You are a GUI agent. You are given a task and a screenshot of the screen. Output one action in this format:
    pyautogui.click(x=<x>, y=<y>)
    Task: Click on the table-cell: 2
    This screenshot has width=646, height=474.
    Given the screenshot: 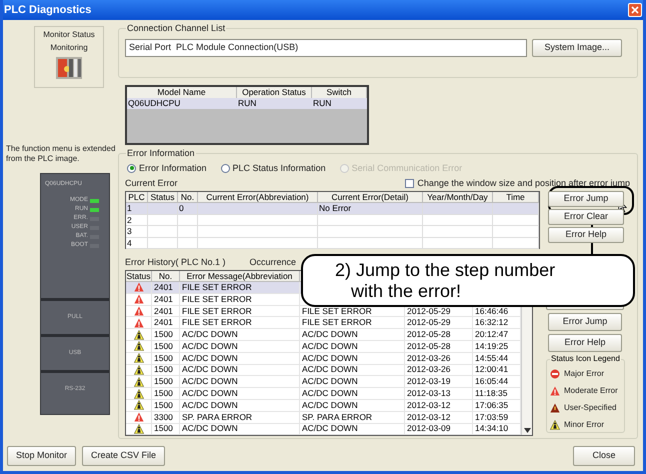 What is the action you would take?
    pyautogui.click(x=129, y=219)
    